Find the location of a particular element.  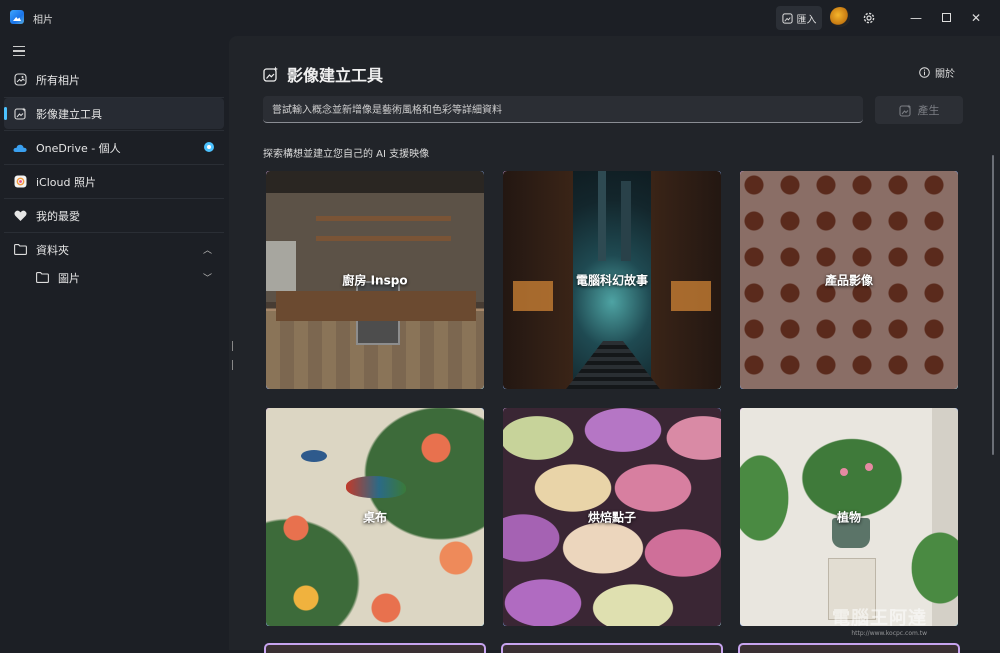

tile-label: 產品影像 is located at coordinates (848, 280).